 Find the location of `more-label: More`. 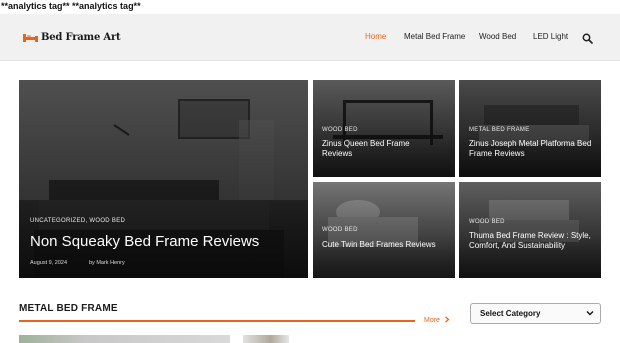

more-label: More is located at coordinates (432, 320).